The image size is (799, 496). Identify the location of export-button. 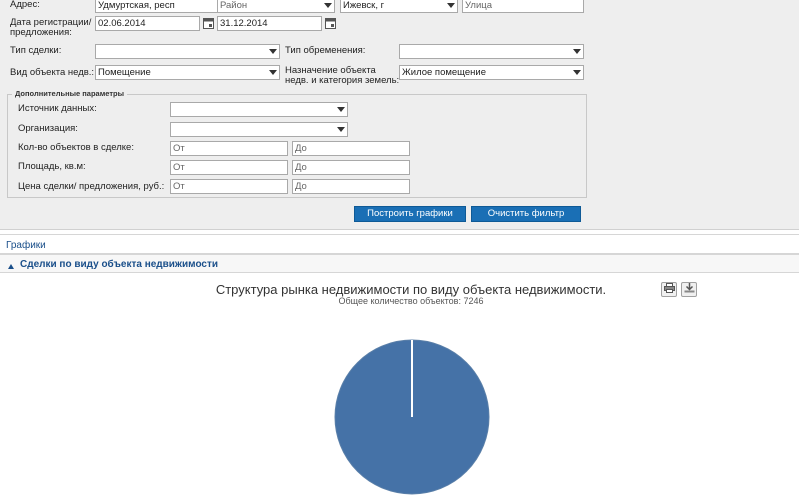
(689, 289).